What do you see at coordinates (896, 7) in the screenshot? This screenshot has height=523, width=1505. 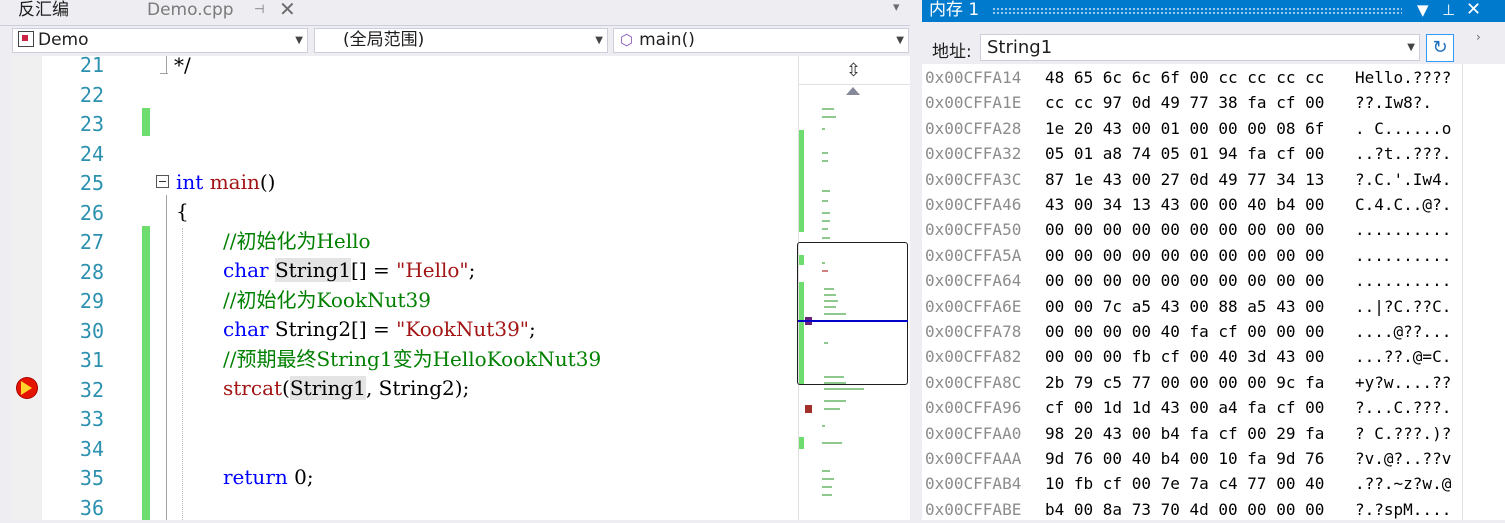 I see `tab-overflow-menu-icon: ▾` at bounding box center [896, 7].